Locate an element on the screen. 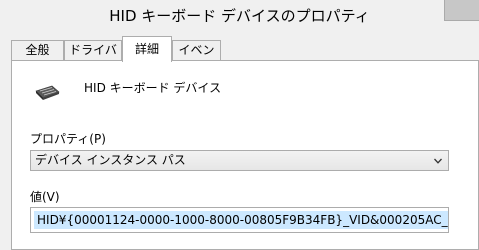 The image size is (479, 250). tab-driver: ドライバー is located at coordinates (93, 58).